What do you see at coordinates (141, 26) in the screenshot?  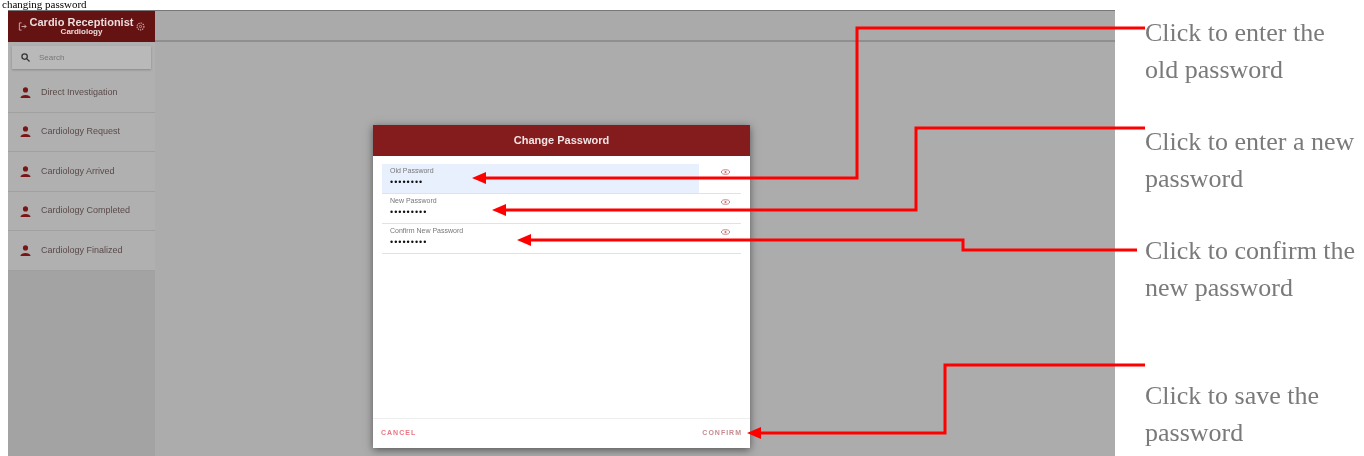 I see `settings-icon` at bounding box center [141, 26].